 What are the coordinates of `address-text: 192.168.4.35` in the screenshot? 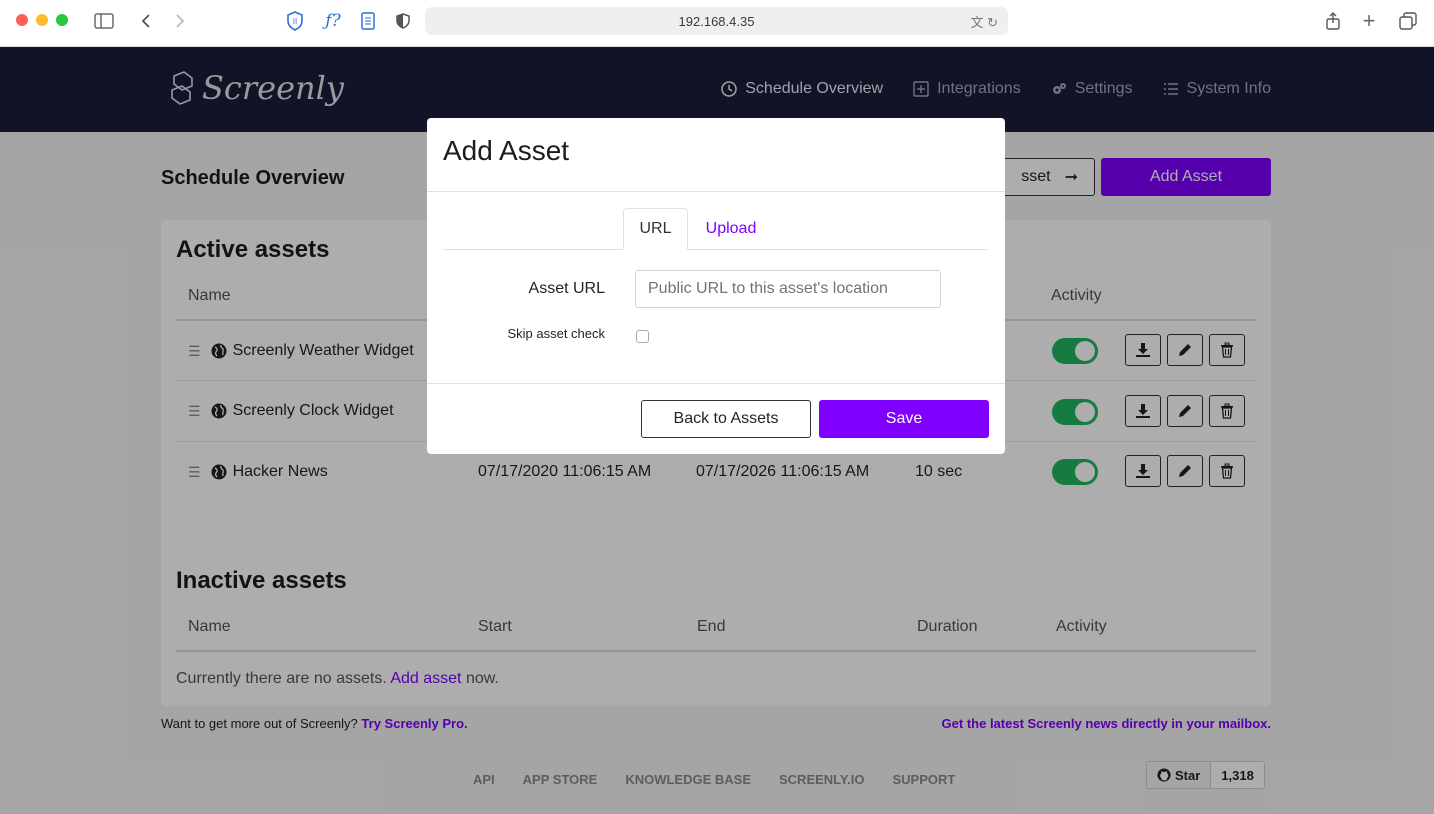 It's located at (716, 21).